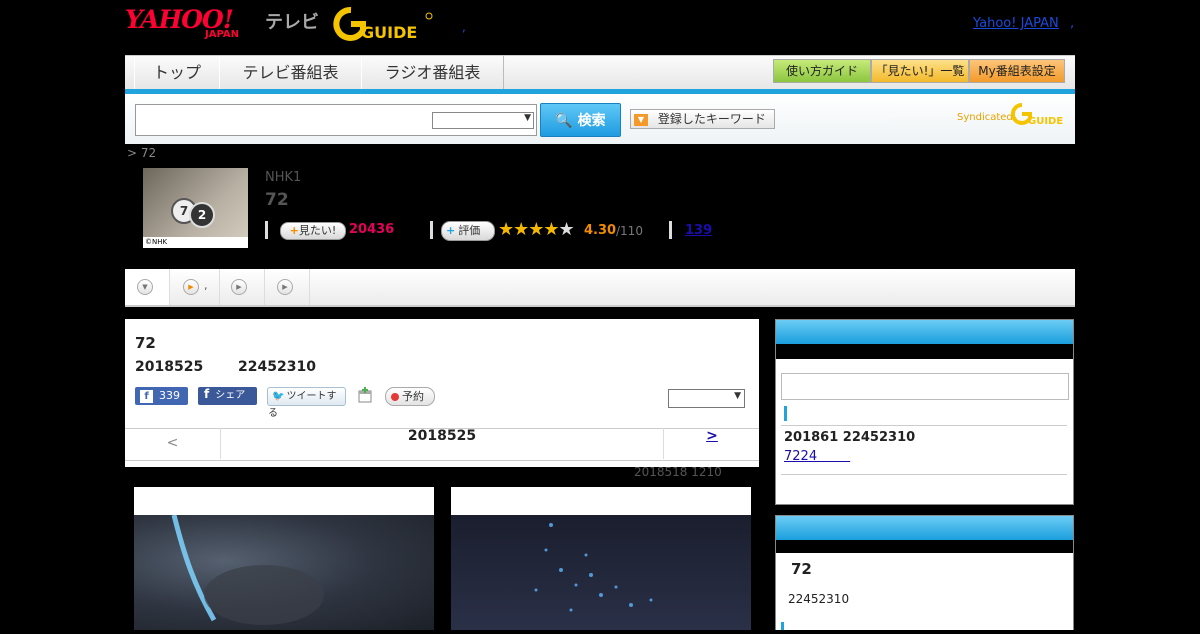 This screenshot has width=1200, height=634. Describe the element at coordinates (924, 332) in the screenshot. I see `sidebar-box-1-header` at that location.